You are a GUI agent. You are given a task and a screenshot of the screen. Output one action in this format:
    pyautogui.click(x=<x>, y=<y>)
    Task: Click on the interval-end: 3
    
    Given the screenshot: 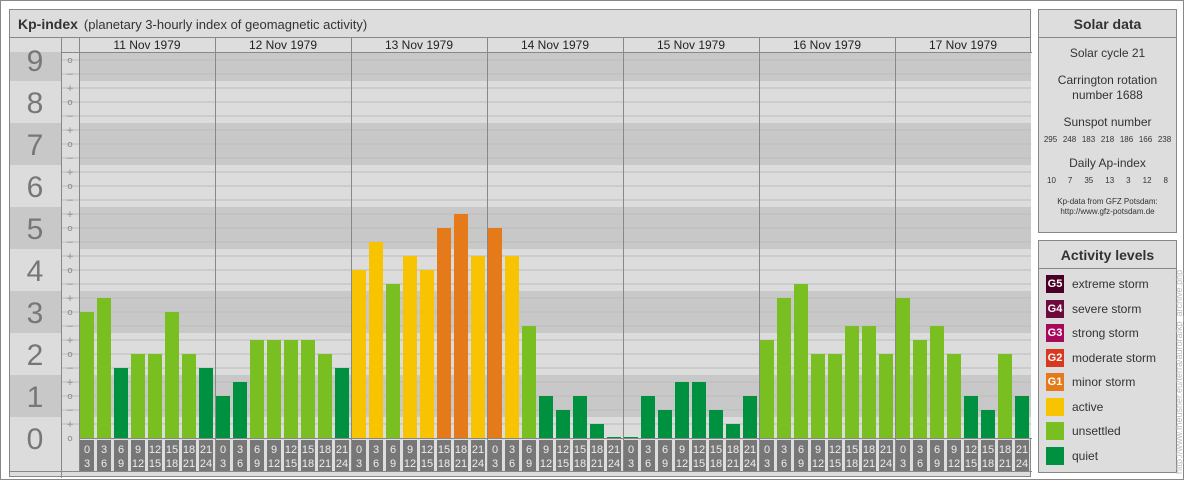 What is the action you would take?
    pyautogui.click(x=495, y=464)
    